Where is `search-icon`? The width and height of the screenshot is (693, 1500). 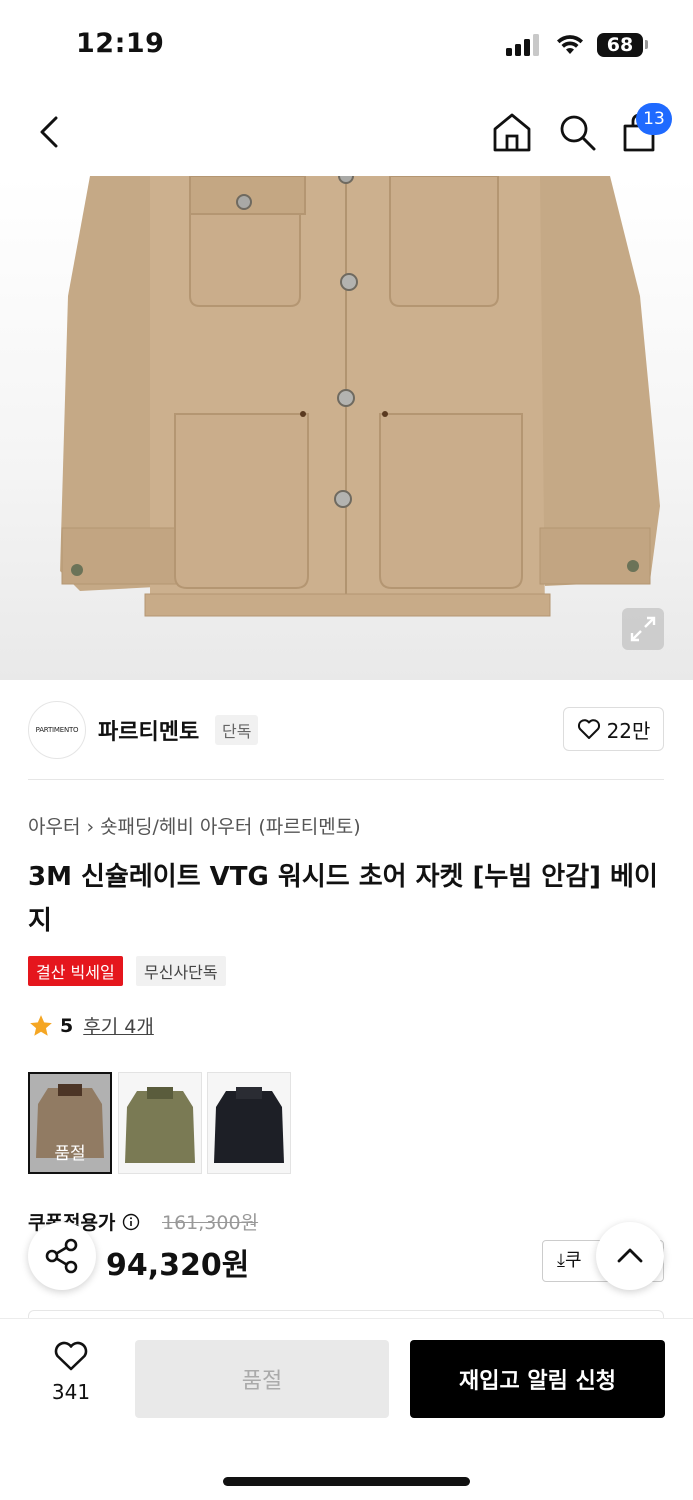
search-icon is located at coordinates (577, 132).